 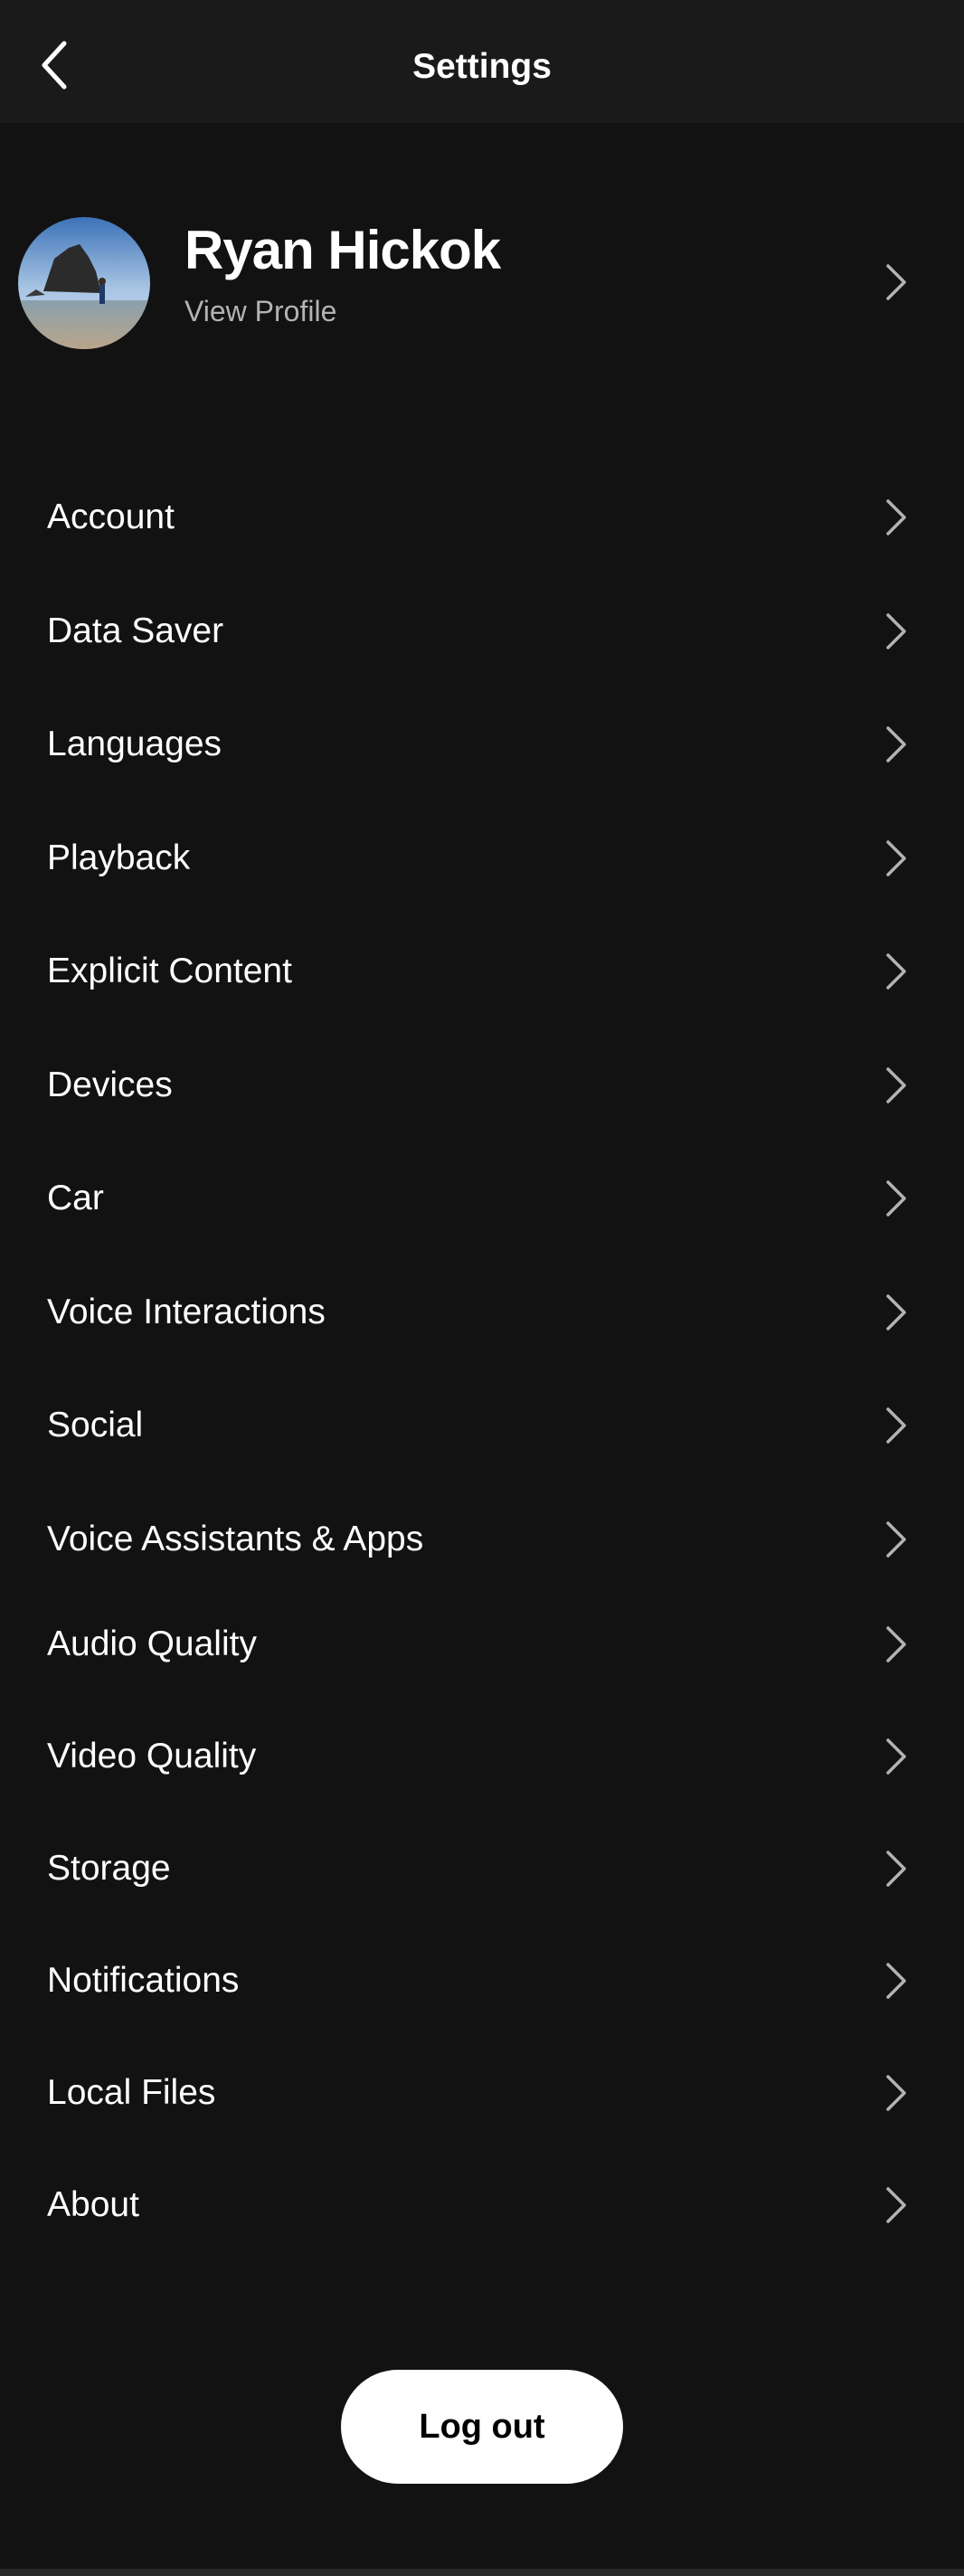 What do you see at coordinates (482, 2205) in the screenshot?
I see `menu-item-about: About` at bounding box center [482, 2205].